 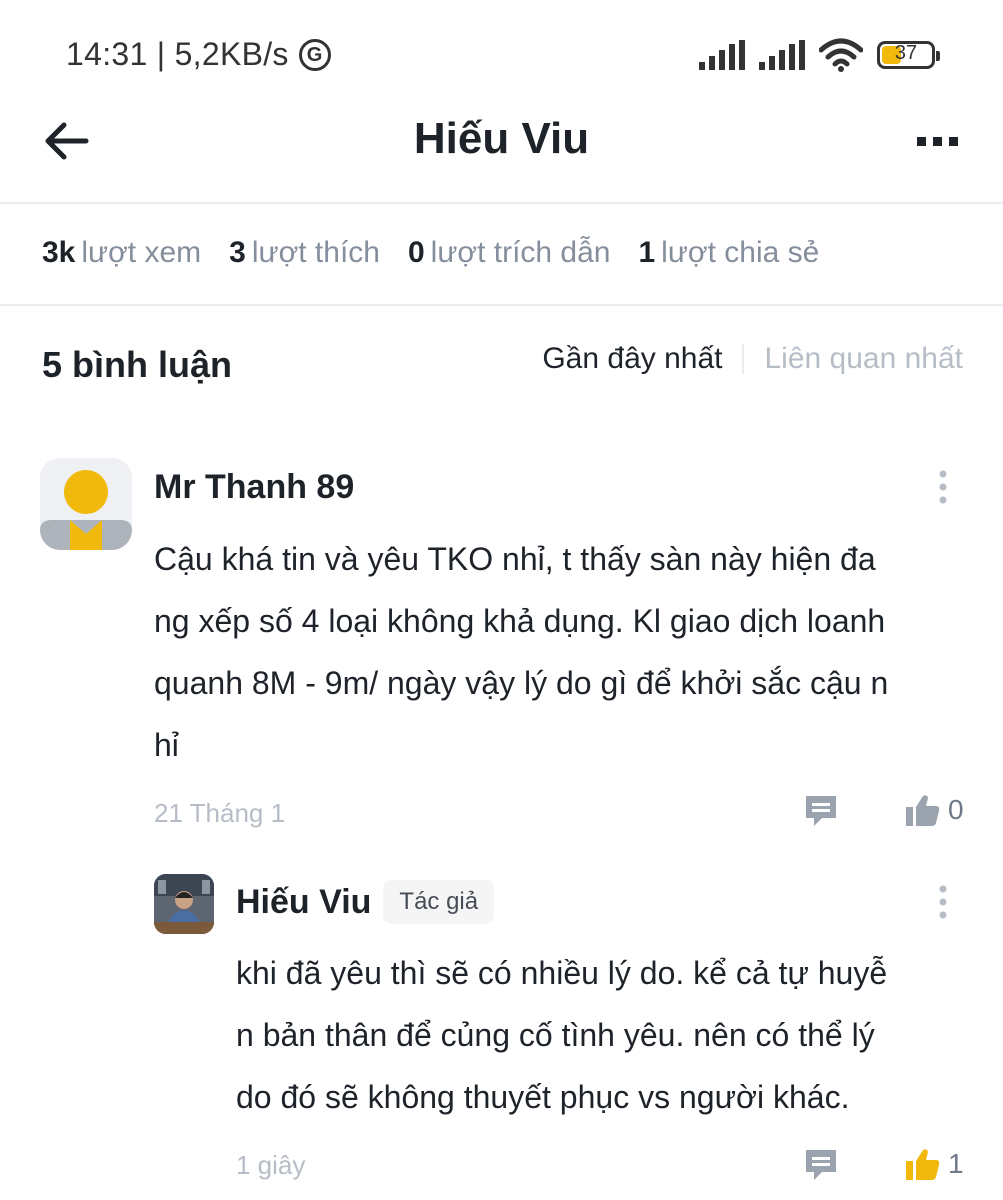 I want to click on like-count: 0, so click(x=956, y=809).